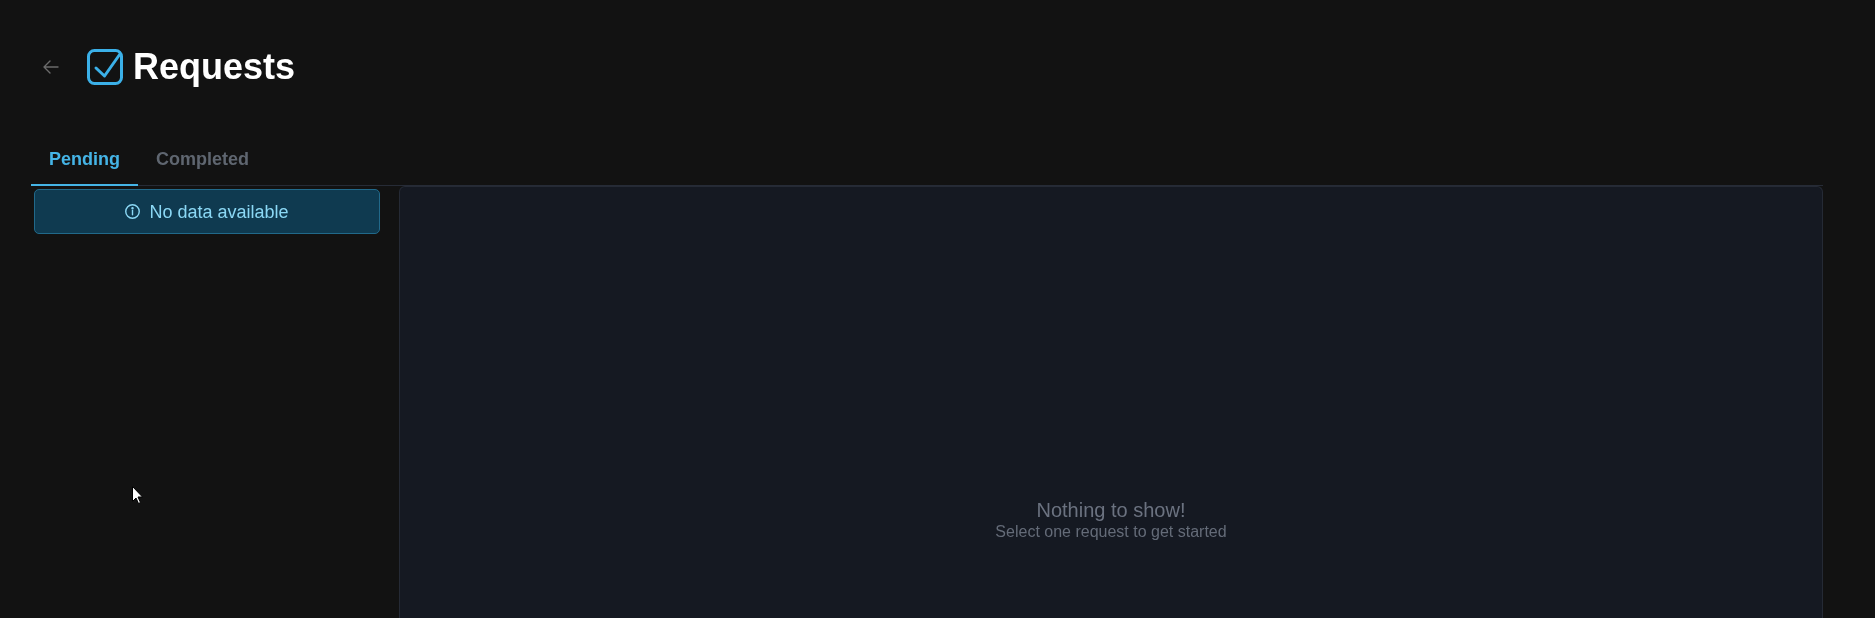 The image size is (1875, 618). Describe the element at coordinates (1111, 510) in the screenshot. I see `empty-state-title: Nothing to show!` at that location.